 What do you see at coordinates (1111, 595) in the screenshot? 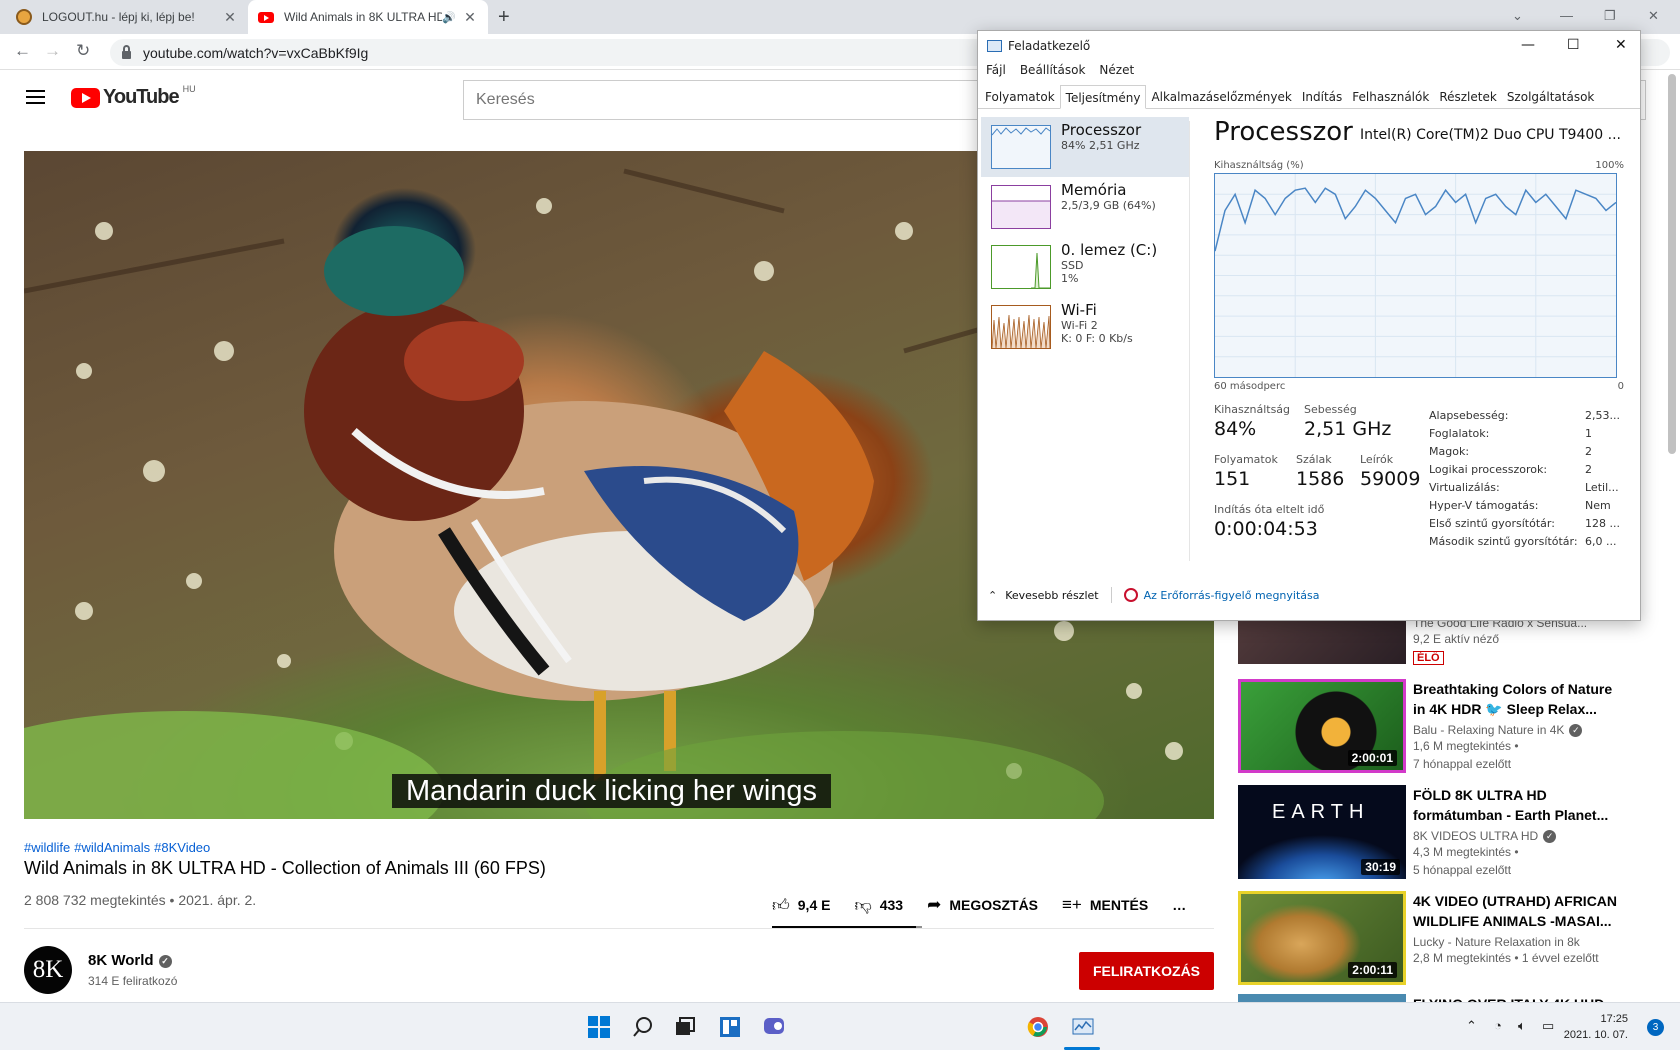
I see `footer-divider` at bounding box center [1111, 595].